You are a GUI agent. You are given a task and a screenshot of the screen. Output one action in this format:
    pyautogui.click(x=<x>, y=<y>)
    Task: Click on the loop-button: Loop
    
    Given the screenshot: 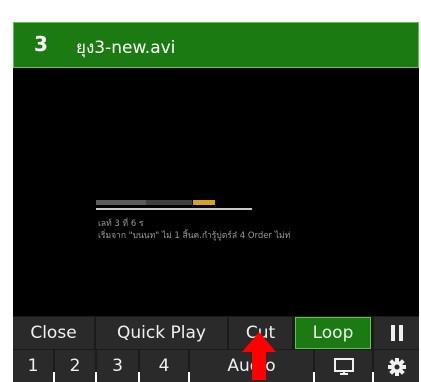 What is the action you would take?
    pyautogui.click(x=333, y=333)
    